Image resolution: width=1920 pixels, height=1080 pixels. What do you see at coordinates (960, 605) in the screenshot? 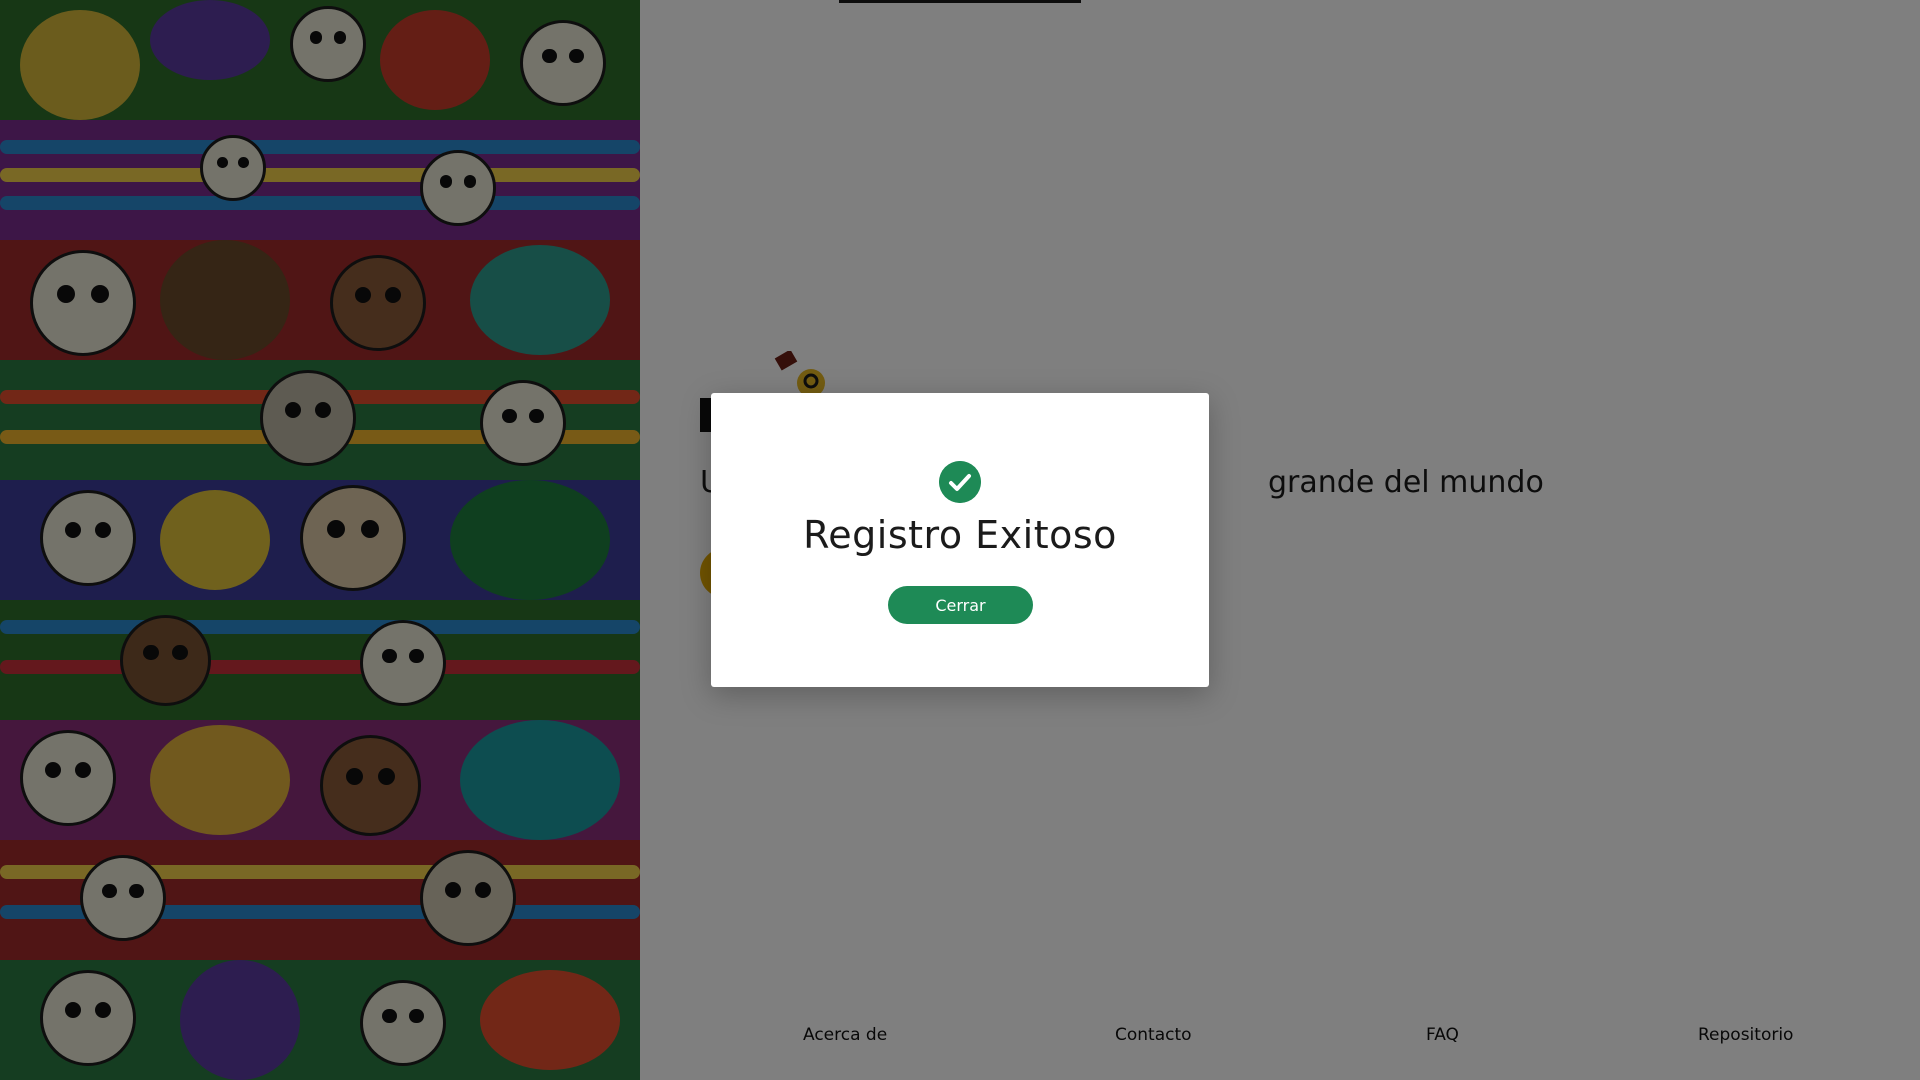
I see `close-button: Cerrar` at bounding box center [960, 605].